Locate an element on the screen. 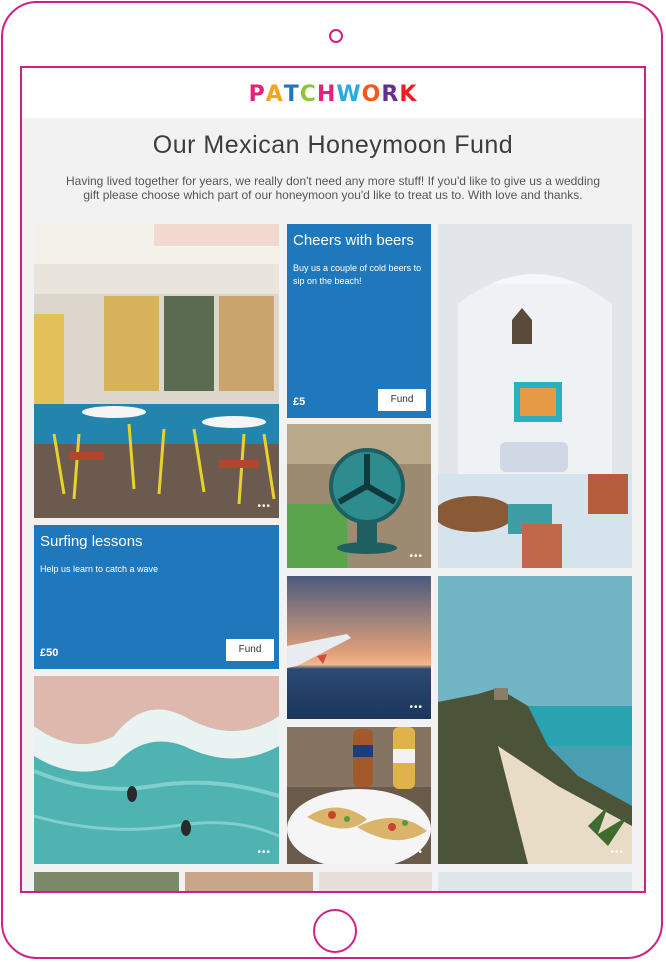 The width and height of the screenshot is (666, 962). logo-letter: K is located at coordinates (408, 94).